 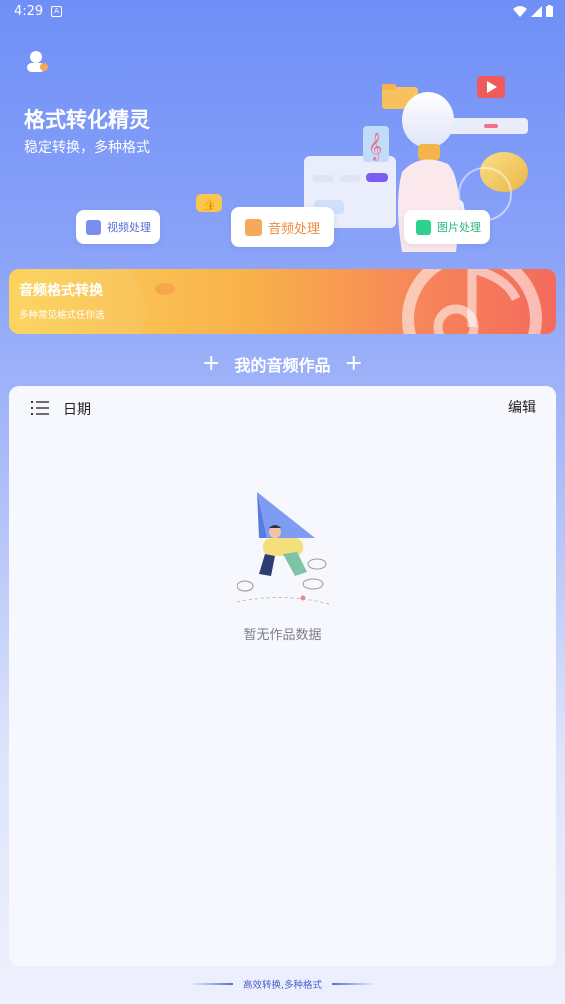 I want to click on footer-divider-right, so click(x=354, y=984).